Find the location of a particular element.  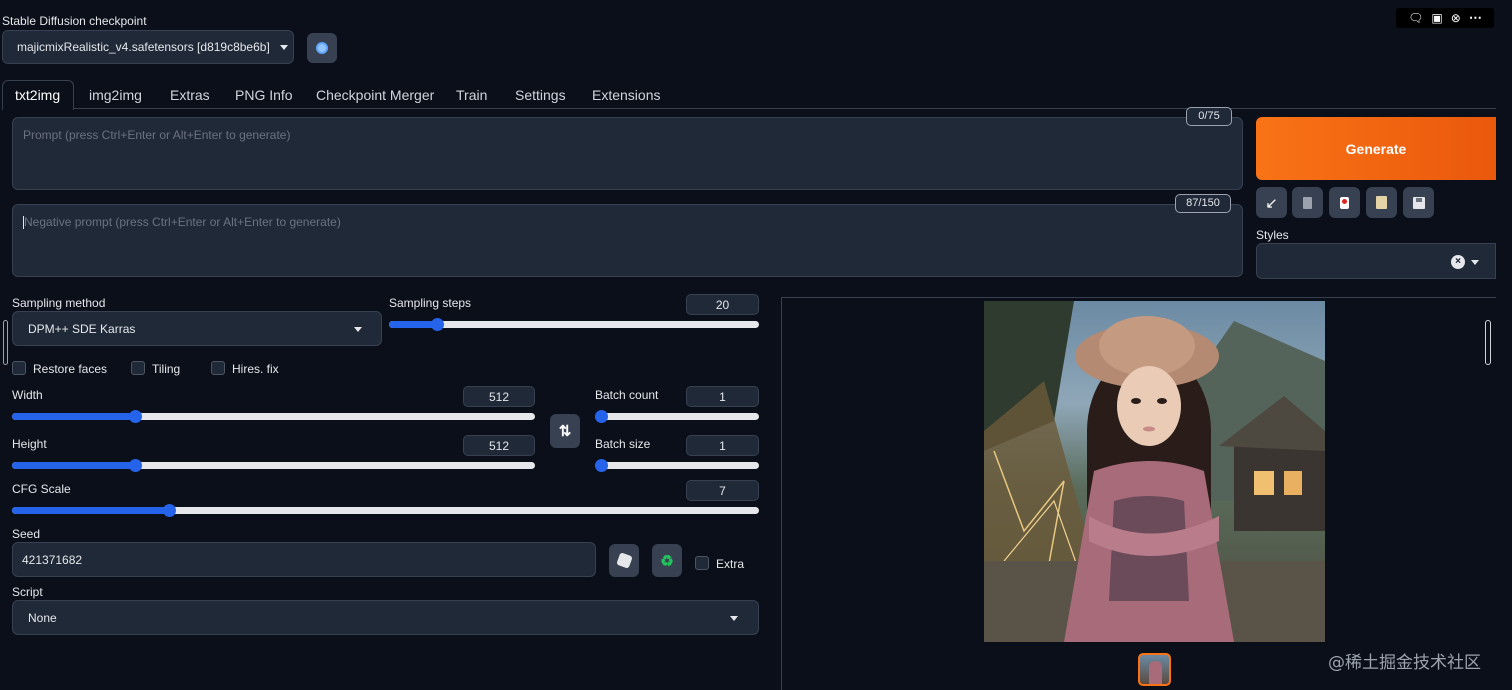

sampling-steps-slider is located at coordinates (574, 324).